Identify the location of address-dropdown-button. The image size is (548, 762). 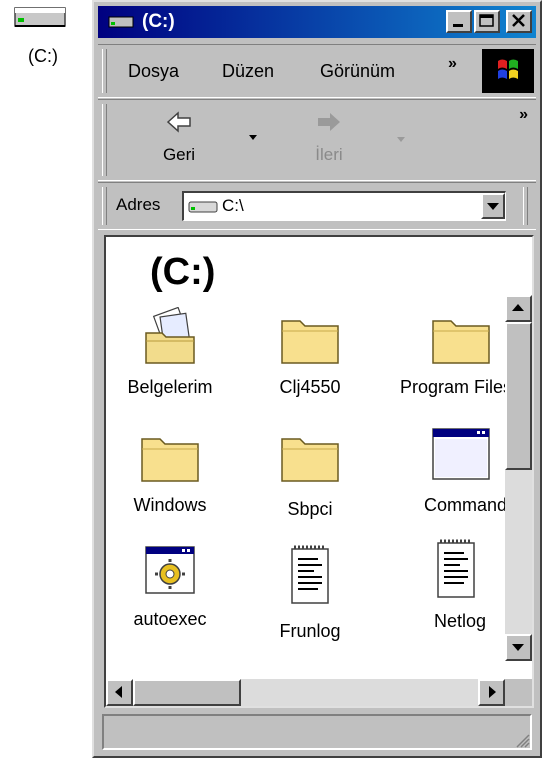
(493, 206).